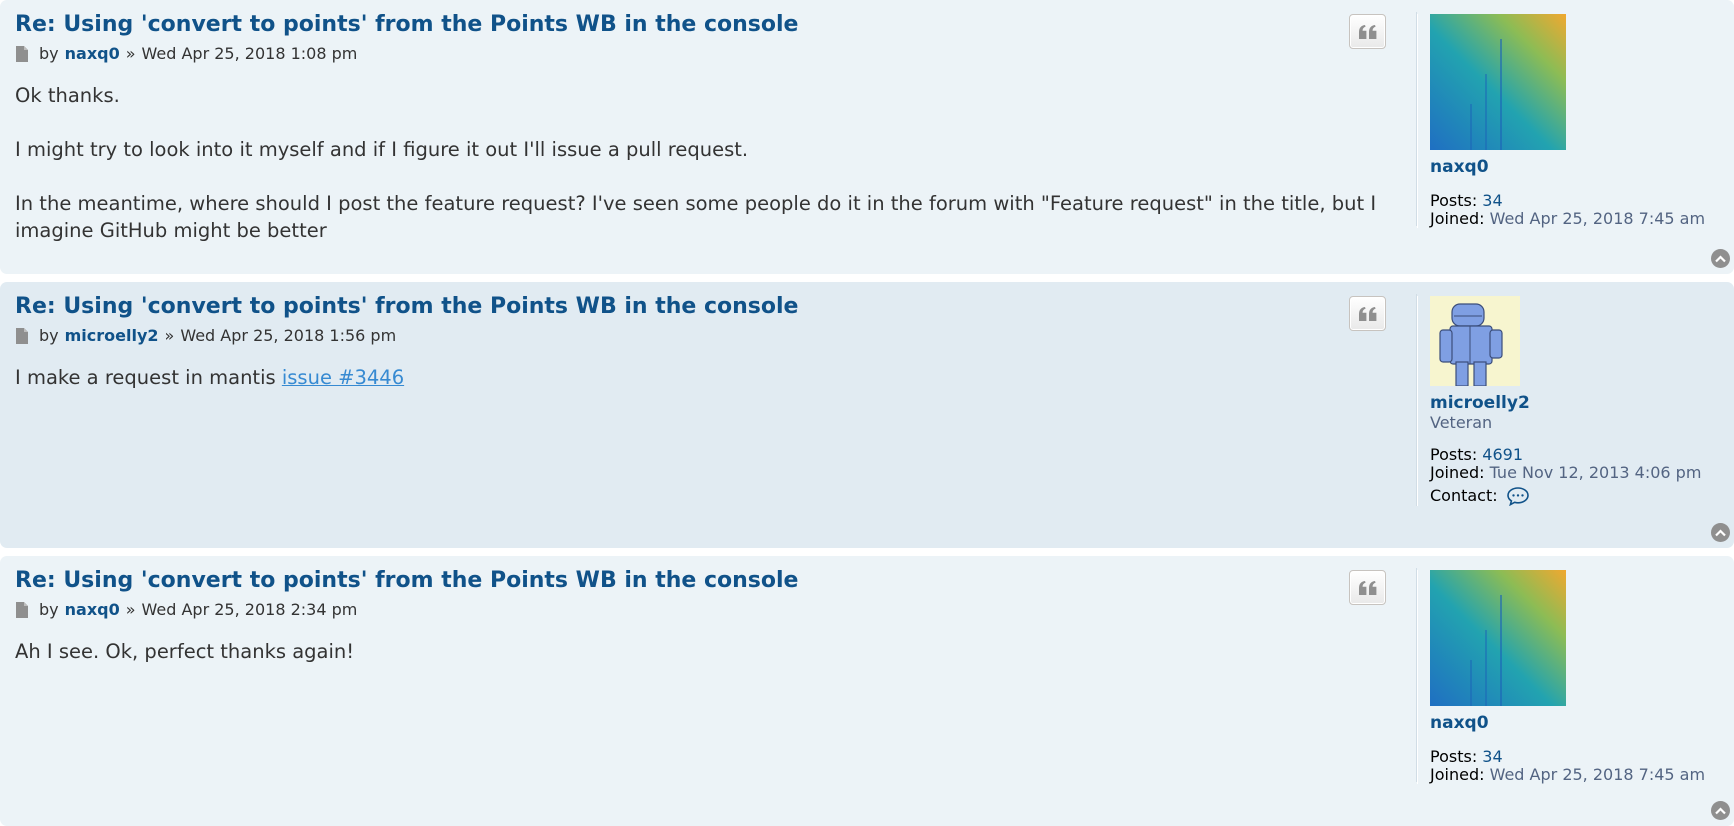  What do you see at coordinates (249, 53) in the screenshot?
I see `post-date: Wed Apr 25, 2018 1:08 pm` at bounding box center [249, 53].